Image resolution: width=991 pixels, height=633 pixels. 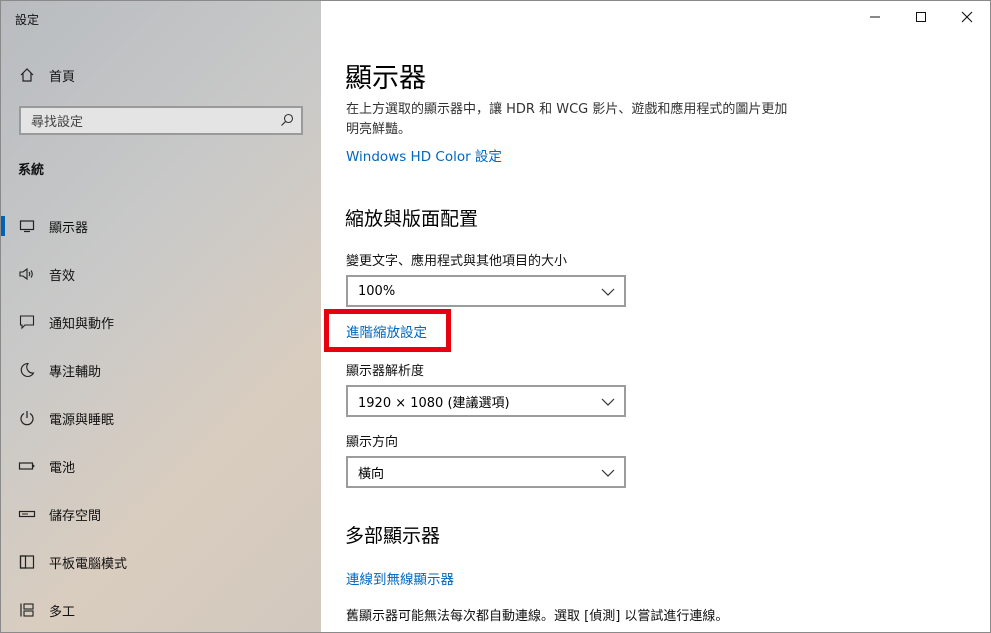 I want to click on home-nav-item: 首頁, so click(x=161, y=75).